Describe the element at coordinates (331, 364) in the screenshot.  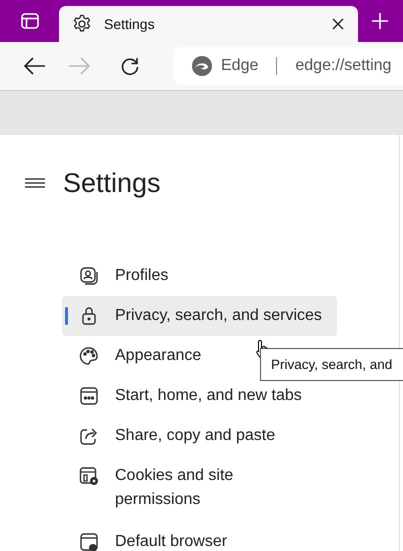
I see `tooltip: Privacy, search, and` at that location.